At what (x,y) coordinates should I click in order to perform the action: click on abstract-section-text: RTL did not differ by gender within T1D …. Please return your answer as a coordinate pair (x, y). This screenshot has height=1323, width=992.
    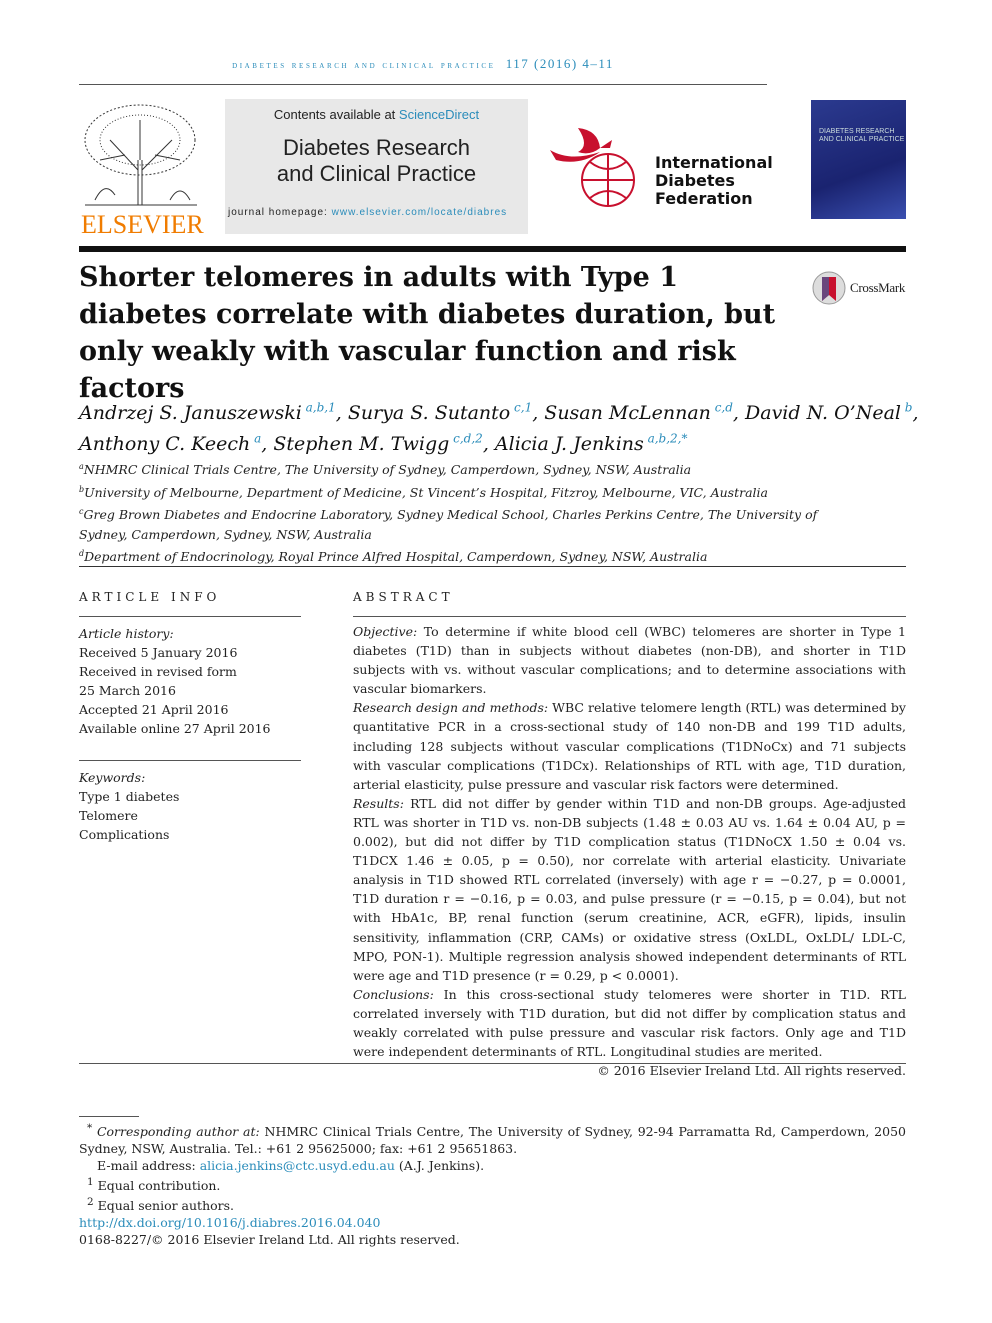
    Looking at the image, I should click on (629, 889).